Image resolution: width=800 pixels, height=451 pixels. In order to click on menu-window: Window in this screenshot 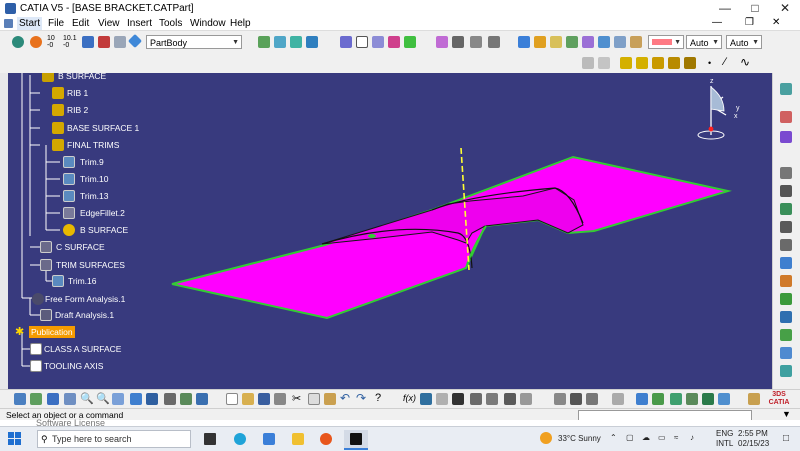, I will do `click(208, 23)`.